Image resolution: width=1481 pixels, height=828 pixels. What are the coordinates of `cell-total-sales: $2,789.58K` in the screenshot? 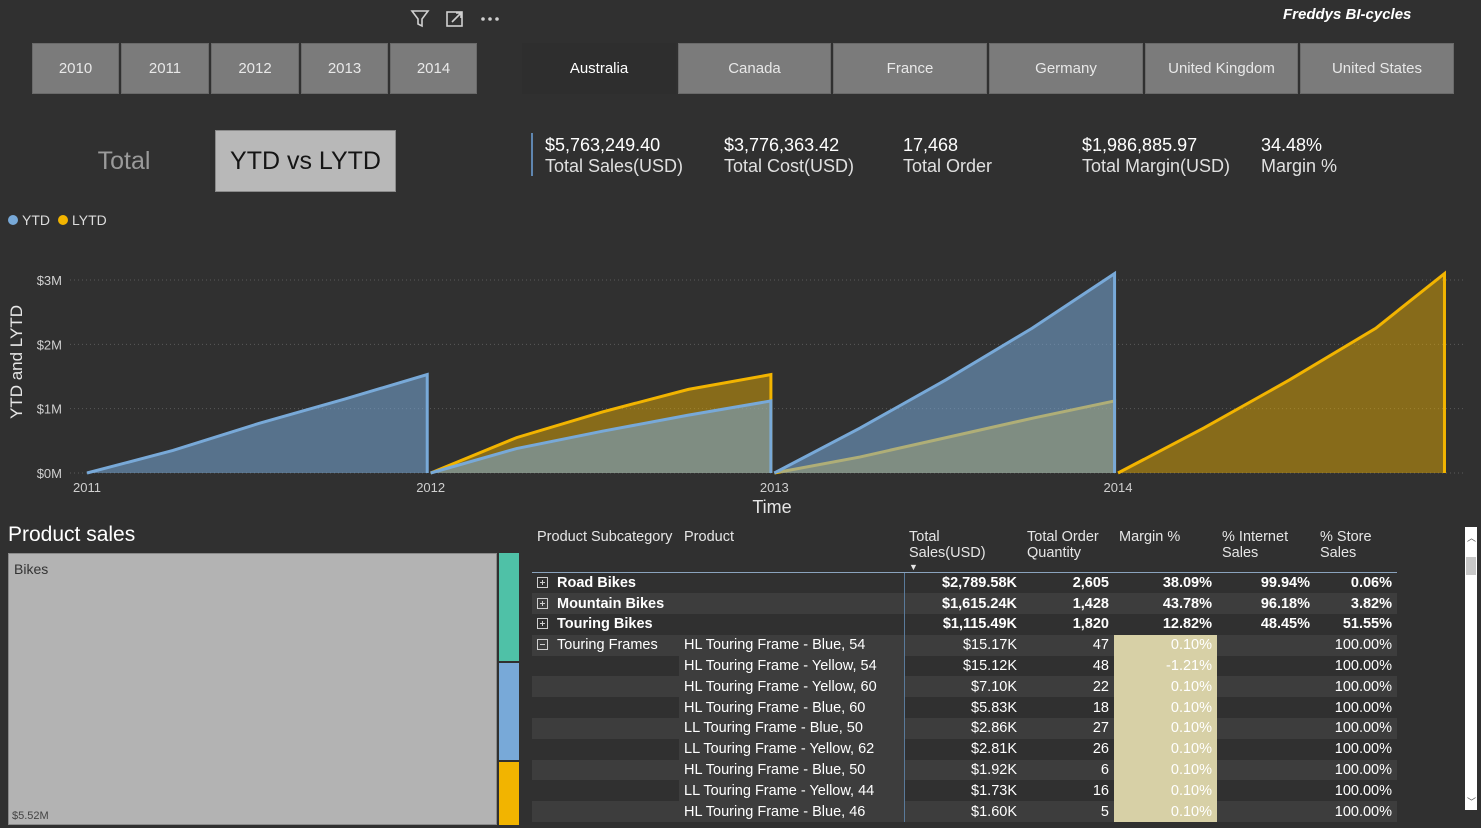 It's located at (962, 583).